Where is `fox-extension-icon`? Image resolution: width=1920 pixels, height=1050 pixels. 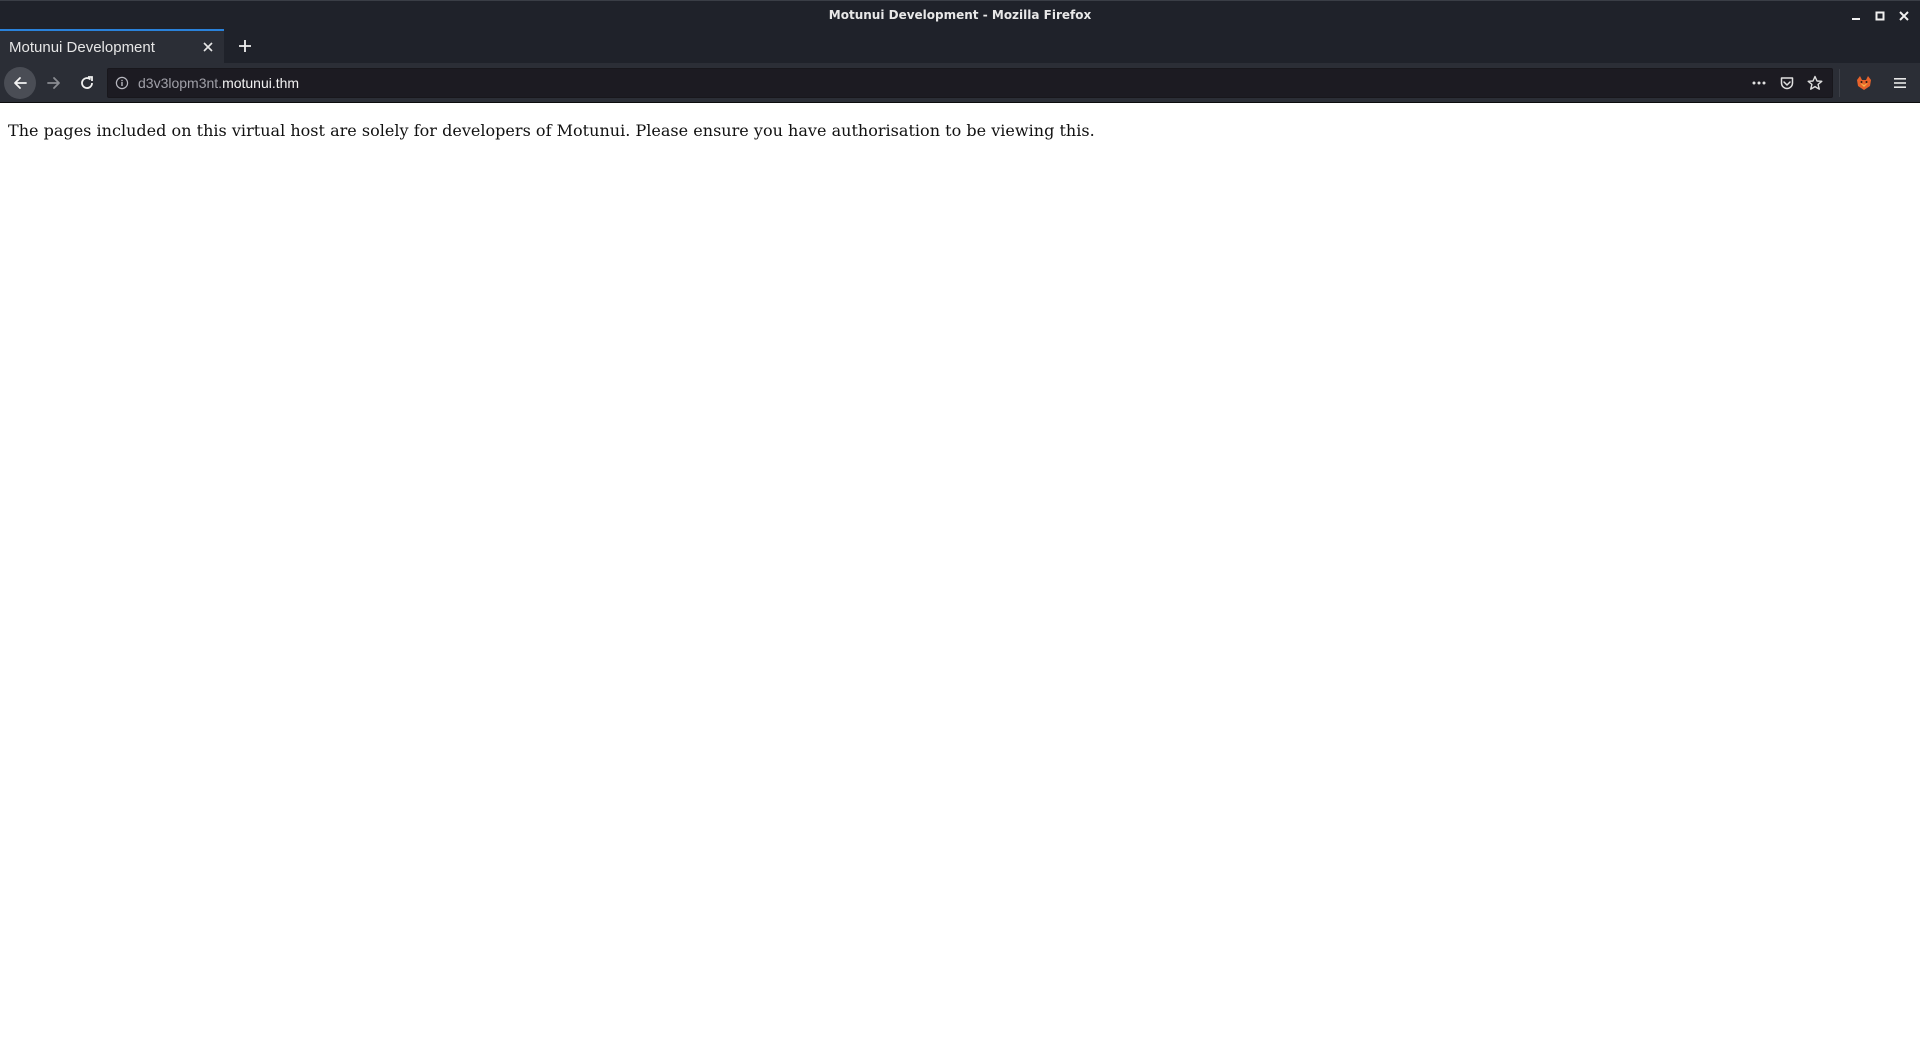
fox-extension-icon is located at coordinates (1864, 82).